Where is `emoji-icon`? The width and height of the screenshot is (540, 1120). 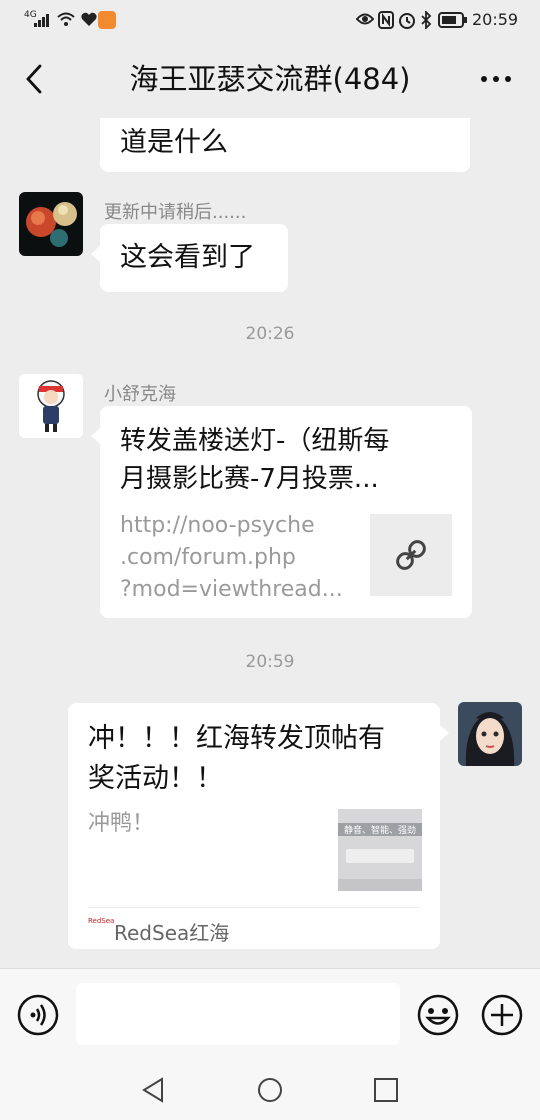 emoji-icon is located at coordinates (438, 1015).